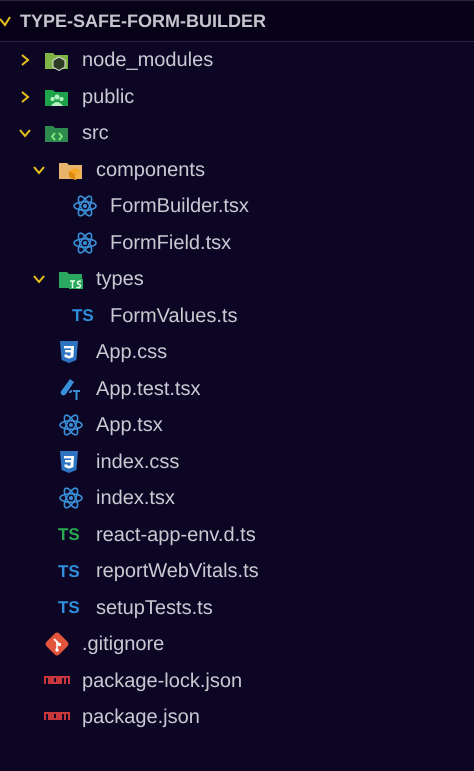 This screenshot has height=771, width=474. Describe the element at coordinates (141, 717) in the screenshot. I see `file-name: package.json` at that location.